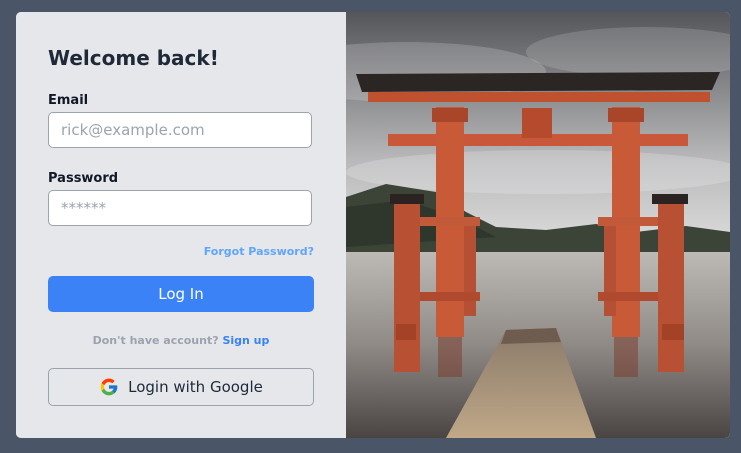 The image size is (741, 453). What do you see at coordinates (195, 387) in the screenshot?
I see `google-login-label: Login with Google` at bounding box center [195, 387].